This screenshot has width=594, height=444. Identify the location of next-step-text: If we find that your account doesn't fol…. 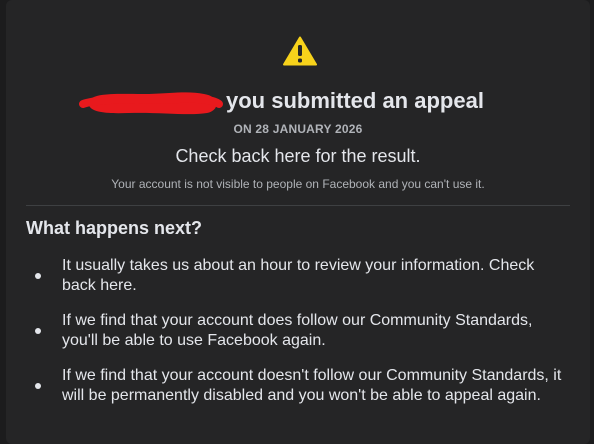
(312, 385).